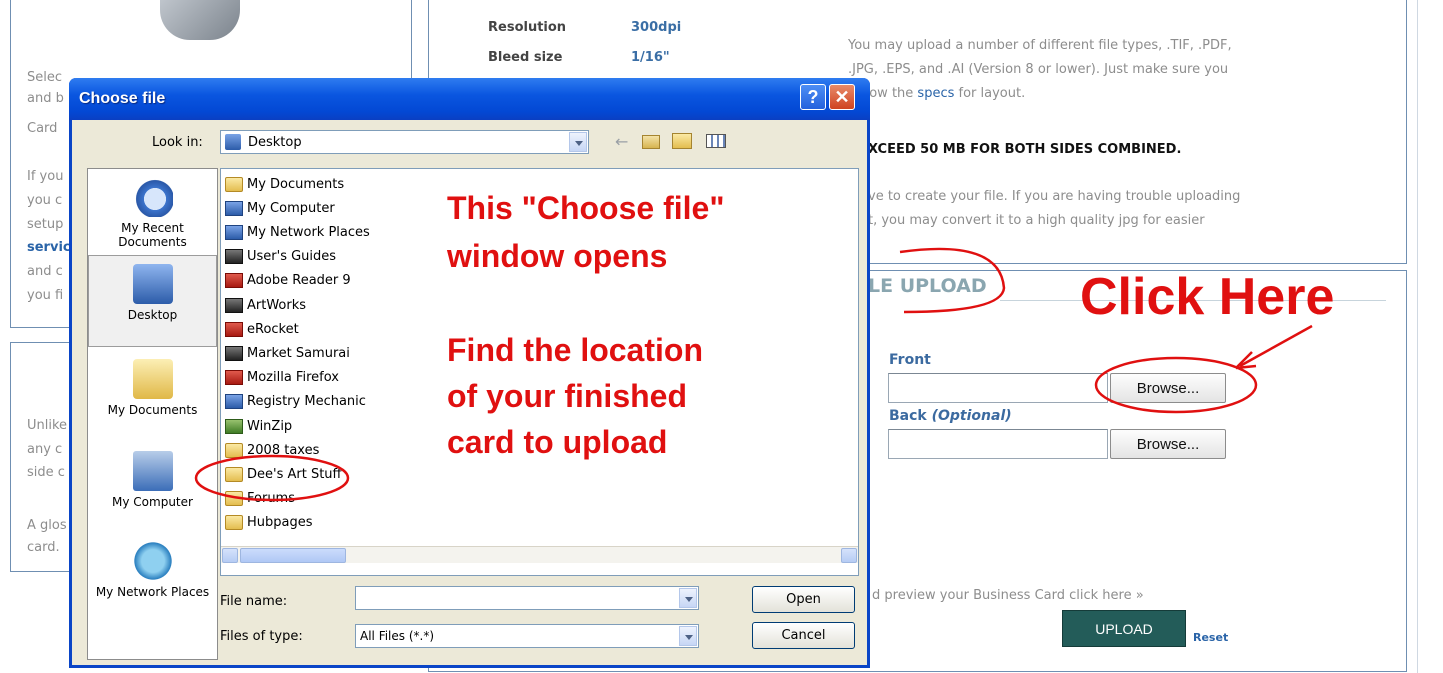  What do you see at coordinates (950, 416) in the screenshot?
I see `back-label: Back (Optional)` at bounding box center [950, 416].